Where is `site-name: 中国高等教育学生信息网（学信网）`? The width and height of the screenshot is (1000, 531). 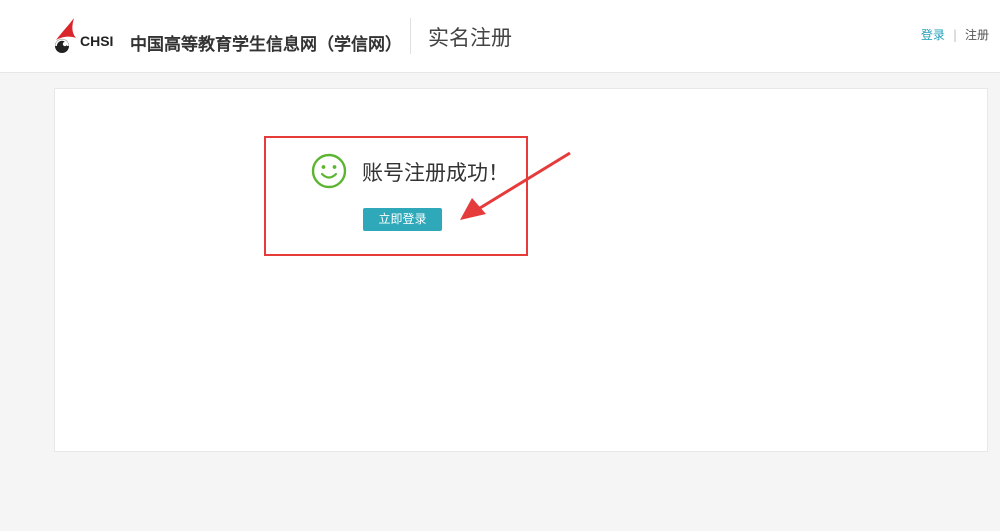 site-name: 中国高等教育学生信息网（学信网） is located at coordinates (266, 45).